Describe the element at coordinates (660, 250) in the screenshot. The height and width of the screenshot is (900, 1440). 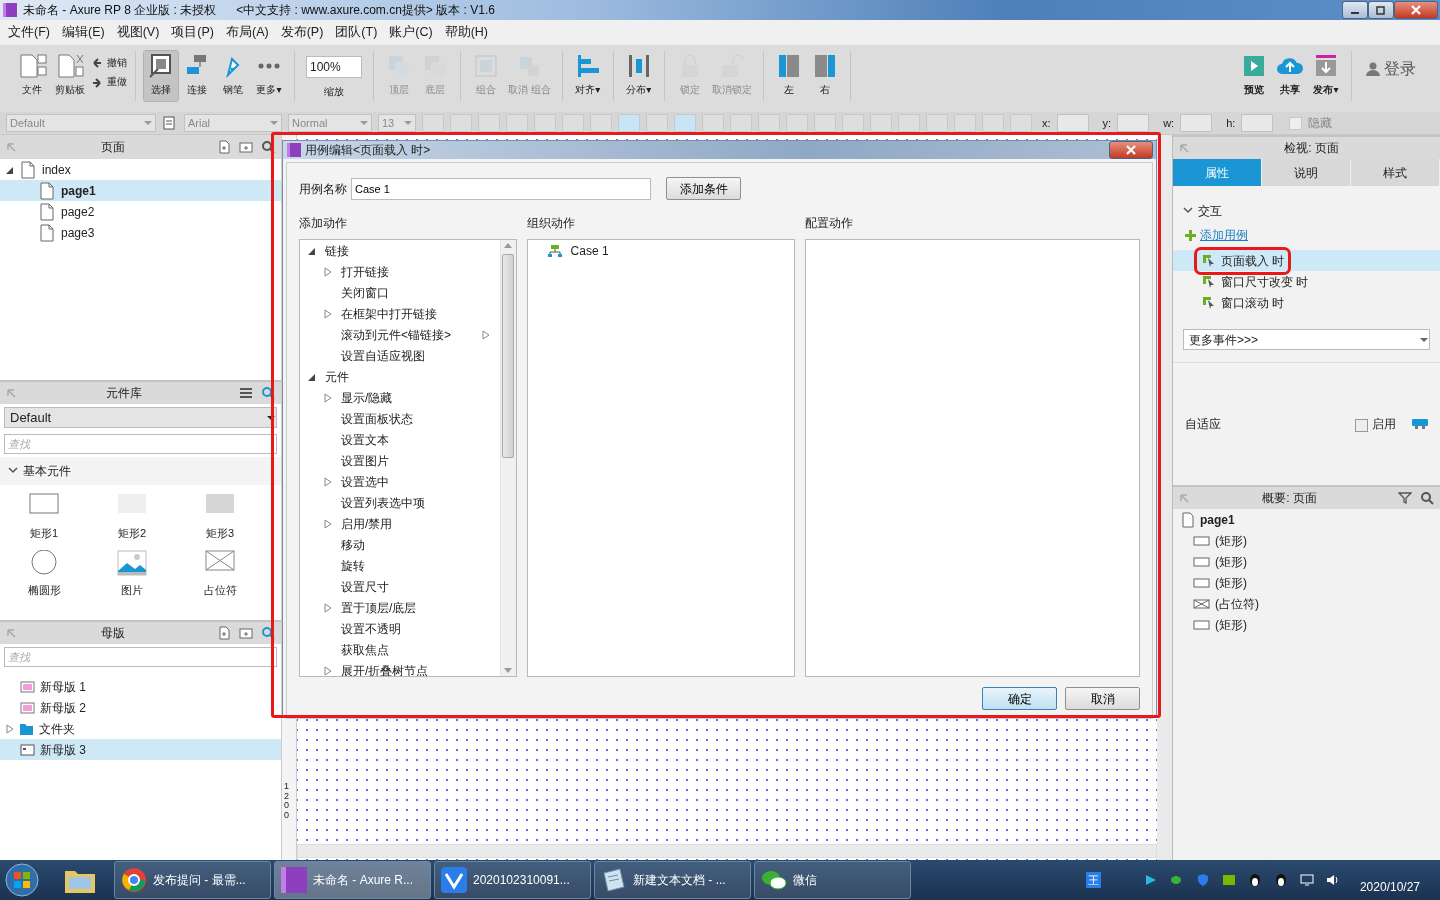
I see `case-item: Case 1` at that location.